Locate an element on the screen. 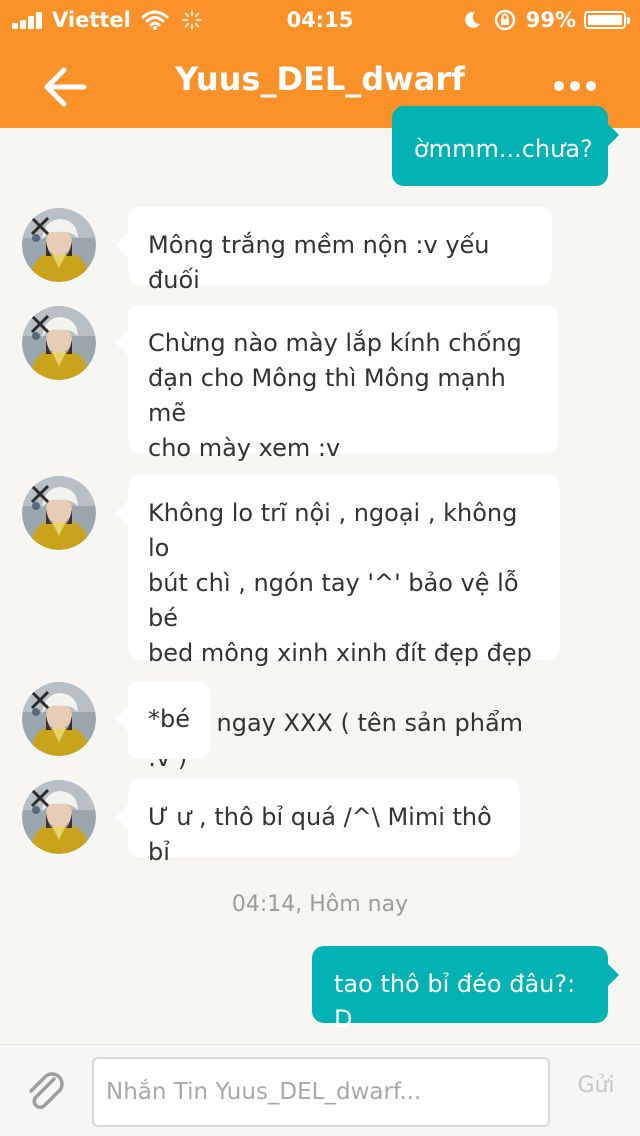 Image resolution: width=640 pixels, height=1136 pixels. status-right-group: 99% is located at coordinates (546, 20).